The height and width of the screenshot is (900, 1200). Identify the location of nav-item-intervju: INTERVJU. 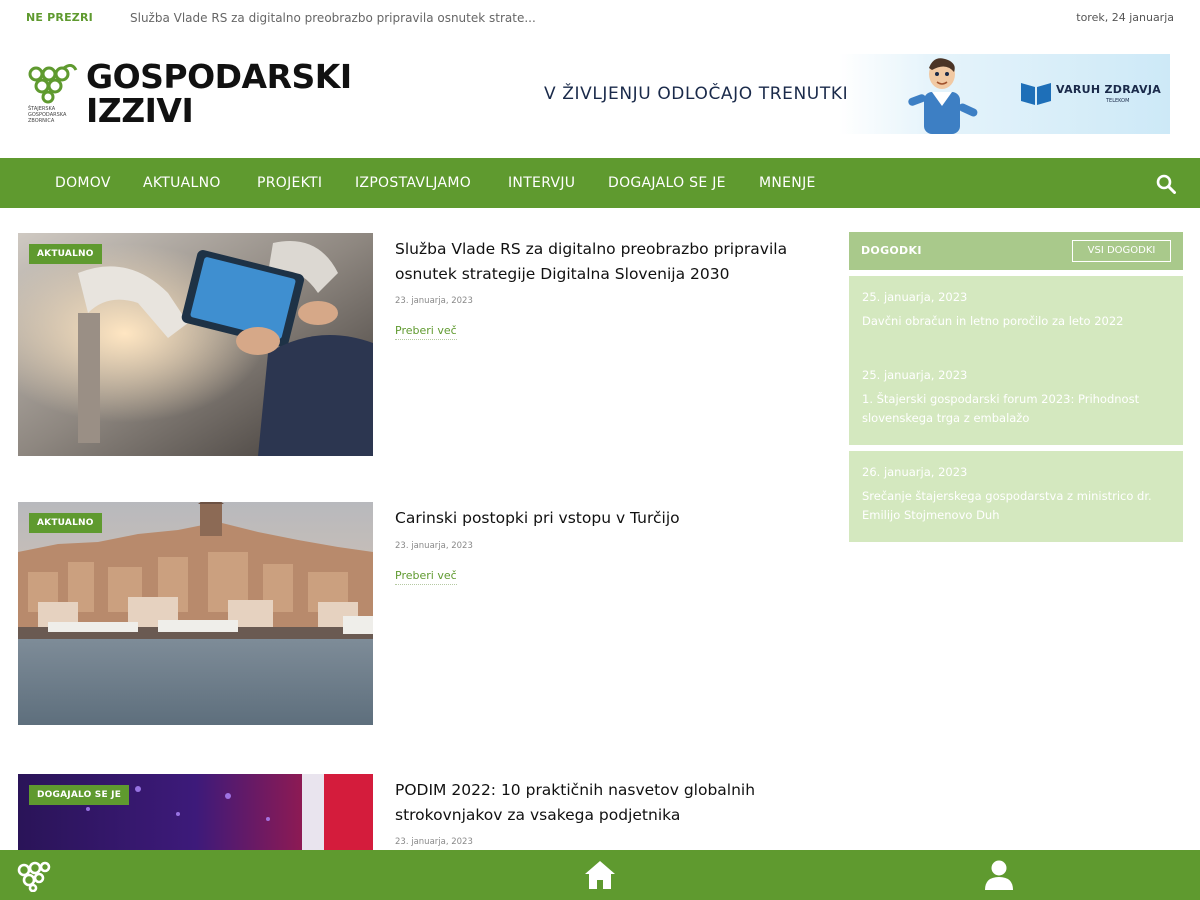
(541, 183).